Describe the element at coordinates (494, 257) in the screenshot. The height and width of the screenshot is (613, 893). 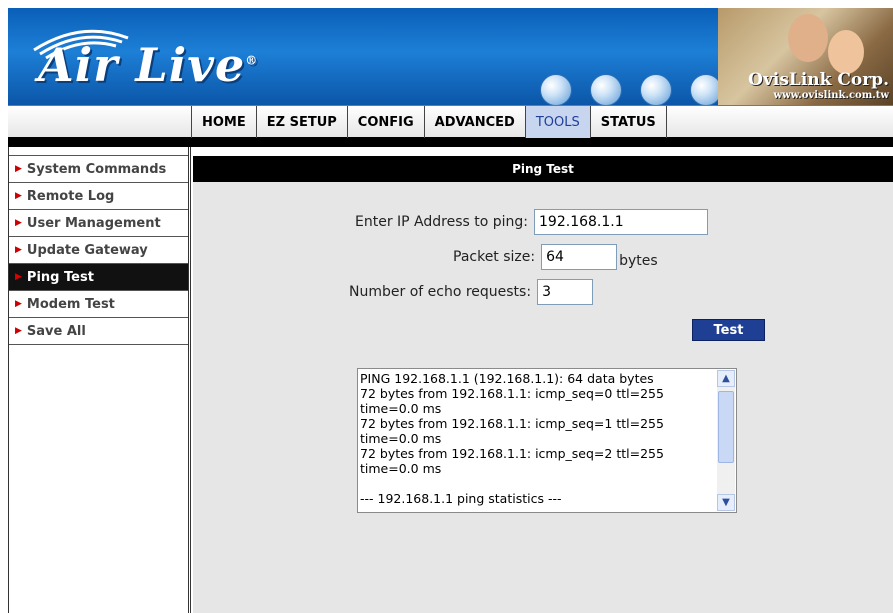
I see `packet-size-label: Packet size:` at that location.